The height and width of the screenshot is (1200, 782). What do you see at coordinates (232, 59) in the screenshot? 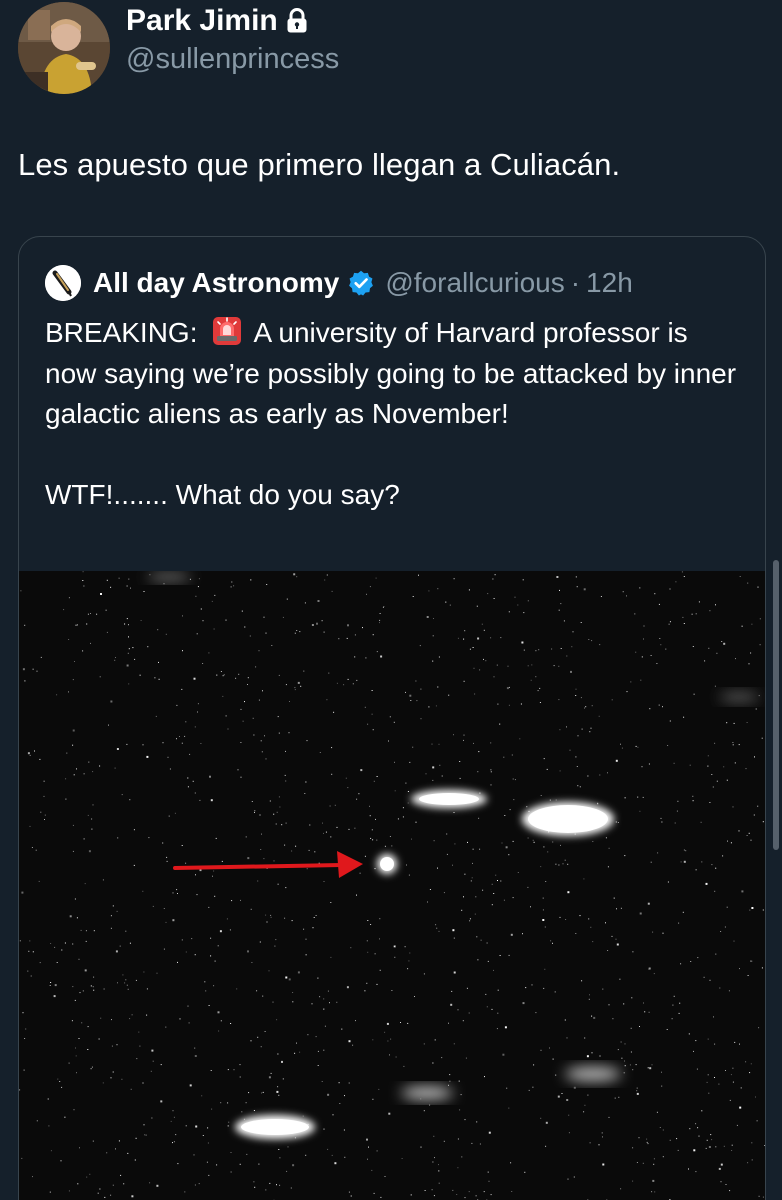
I see `author-handle: @sullenprincess` at bounding box center [232, 59].